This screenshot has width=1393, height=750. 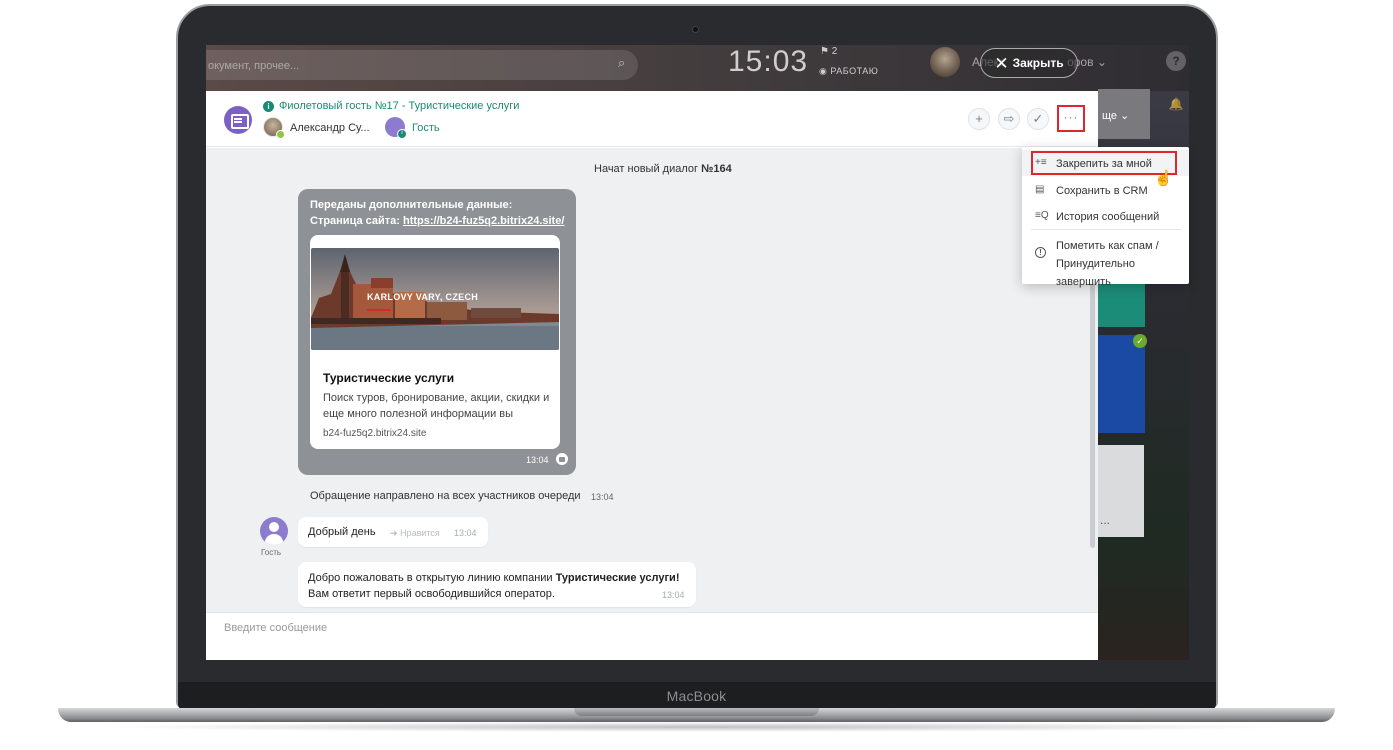 I want to click on like-icon: ➜, so click(x=394, y=533).